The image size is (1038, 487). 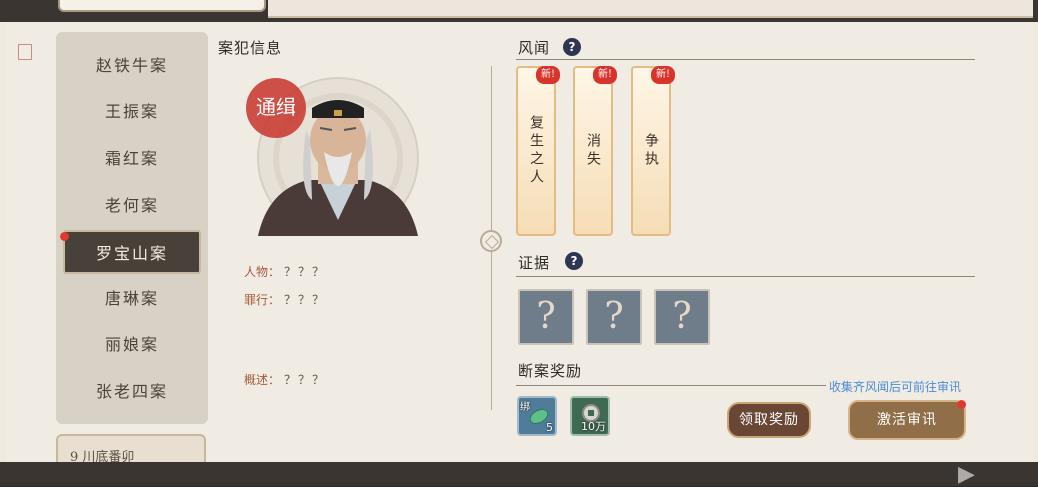 I want to click on summary-value: ？？？, so click(x=305, y=380).